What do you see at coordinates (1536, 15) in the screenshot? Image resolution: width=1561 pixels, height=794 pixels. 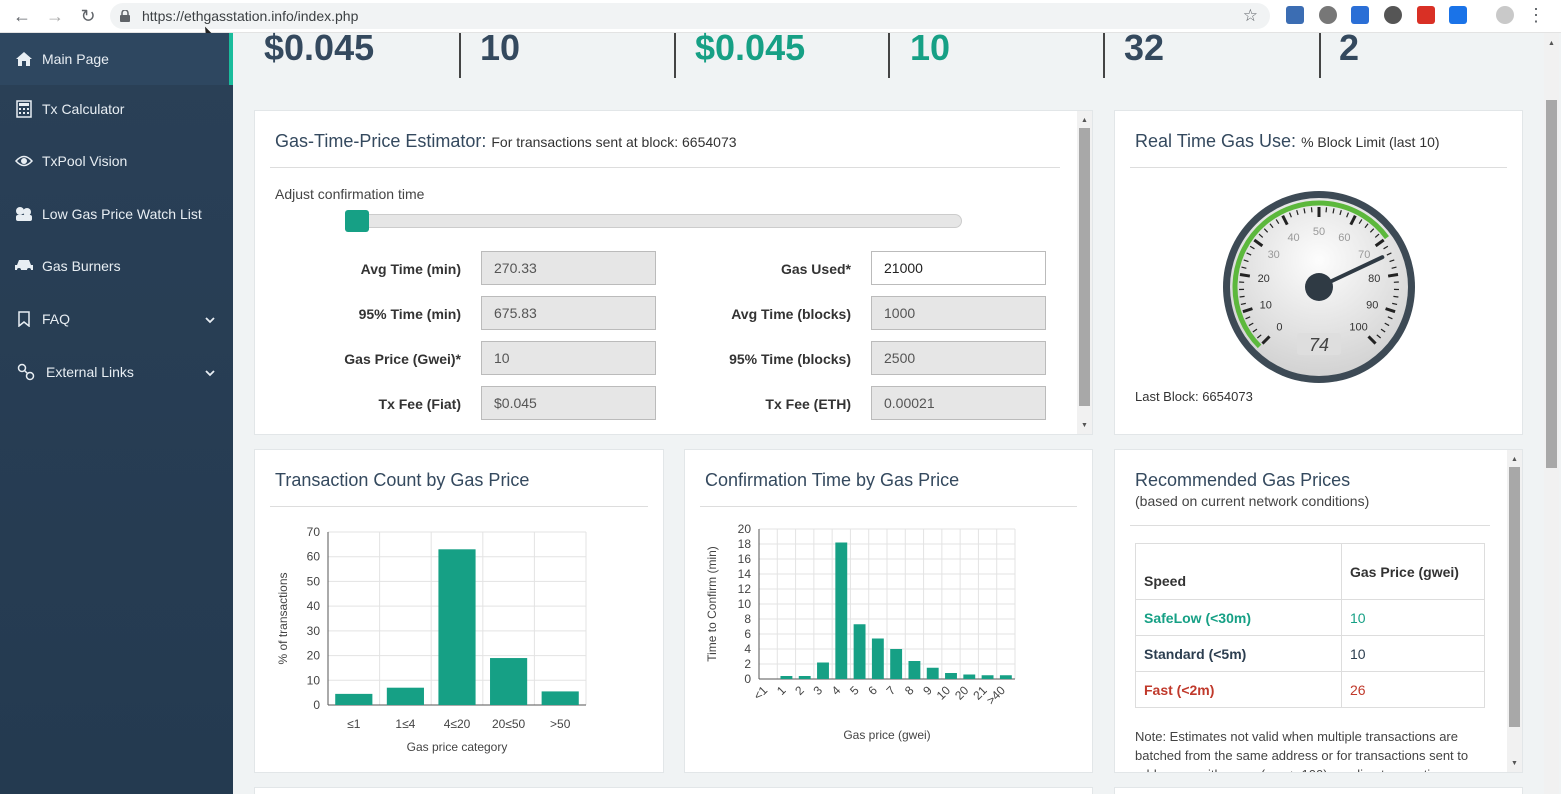 I see `browser-menu-icon: ⋮` at bounding box center [1536, 15].